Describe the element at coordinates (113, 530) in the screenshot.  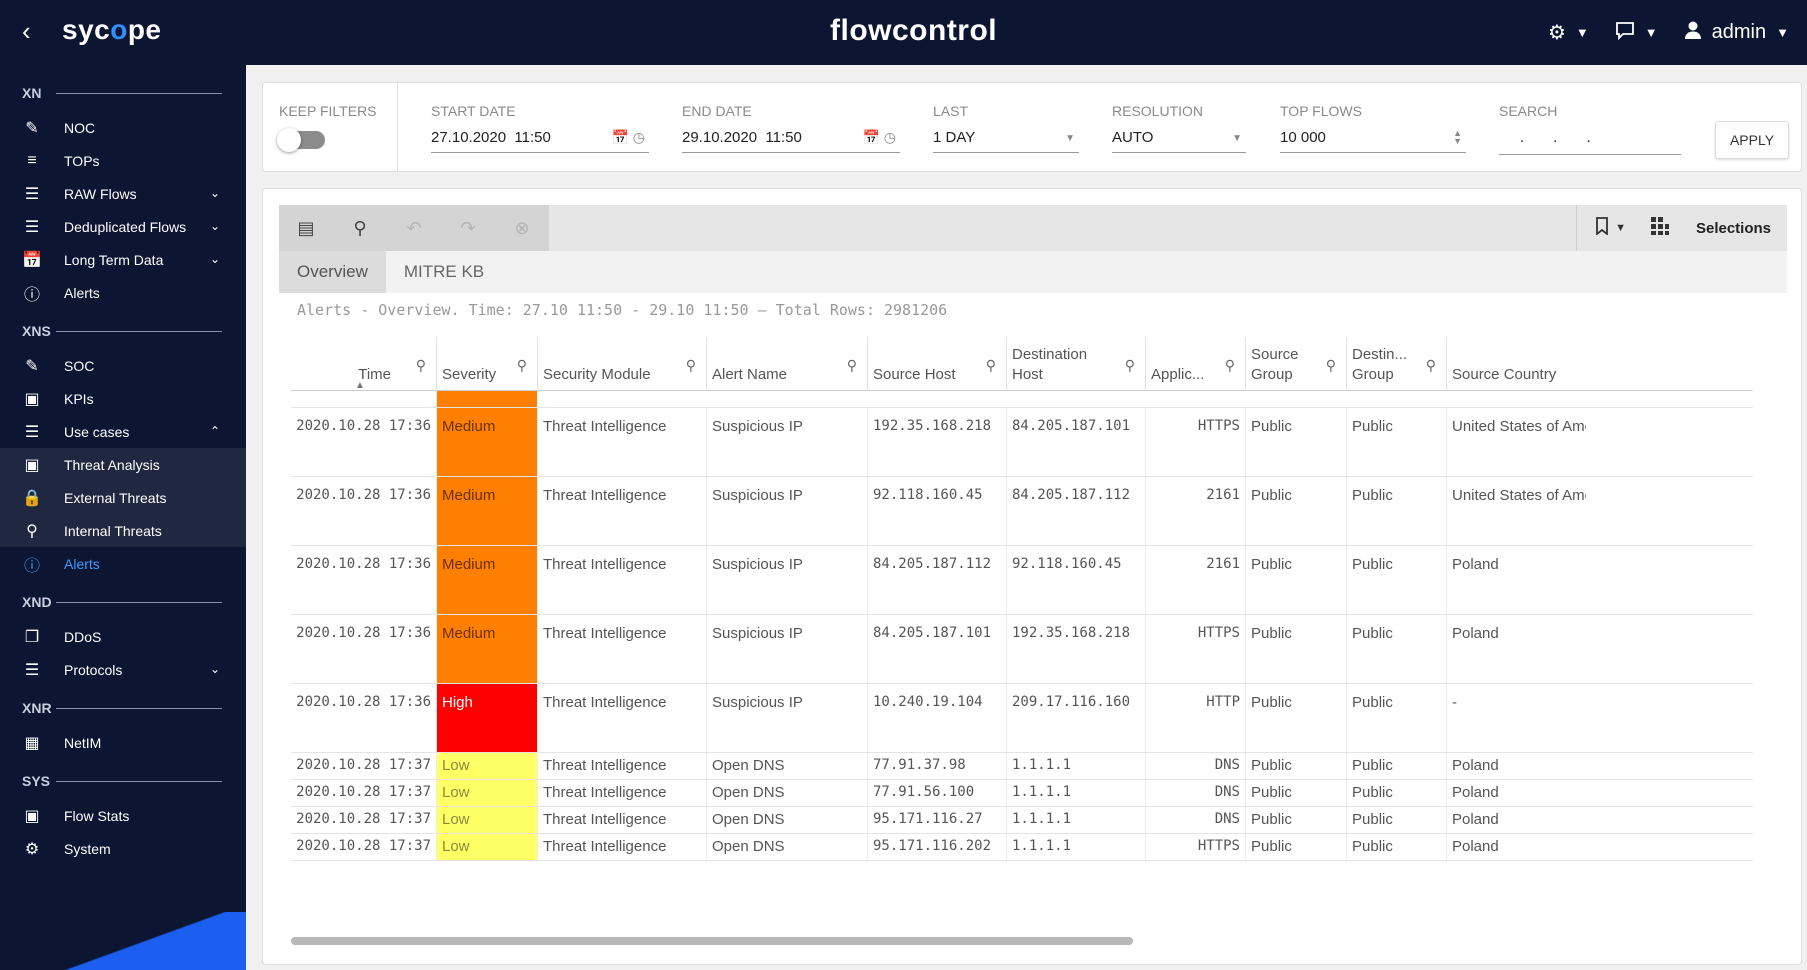
I see `sidebar-item-label: Internal Threats` at that location.